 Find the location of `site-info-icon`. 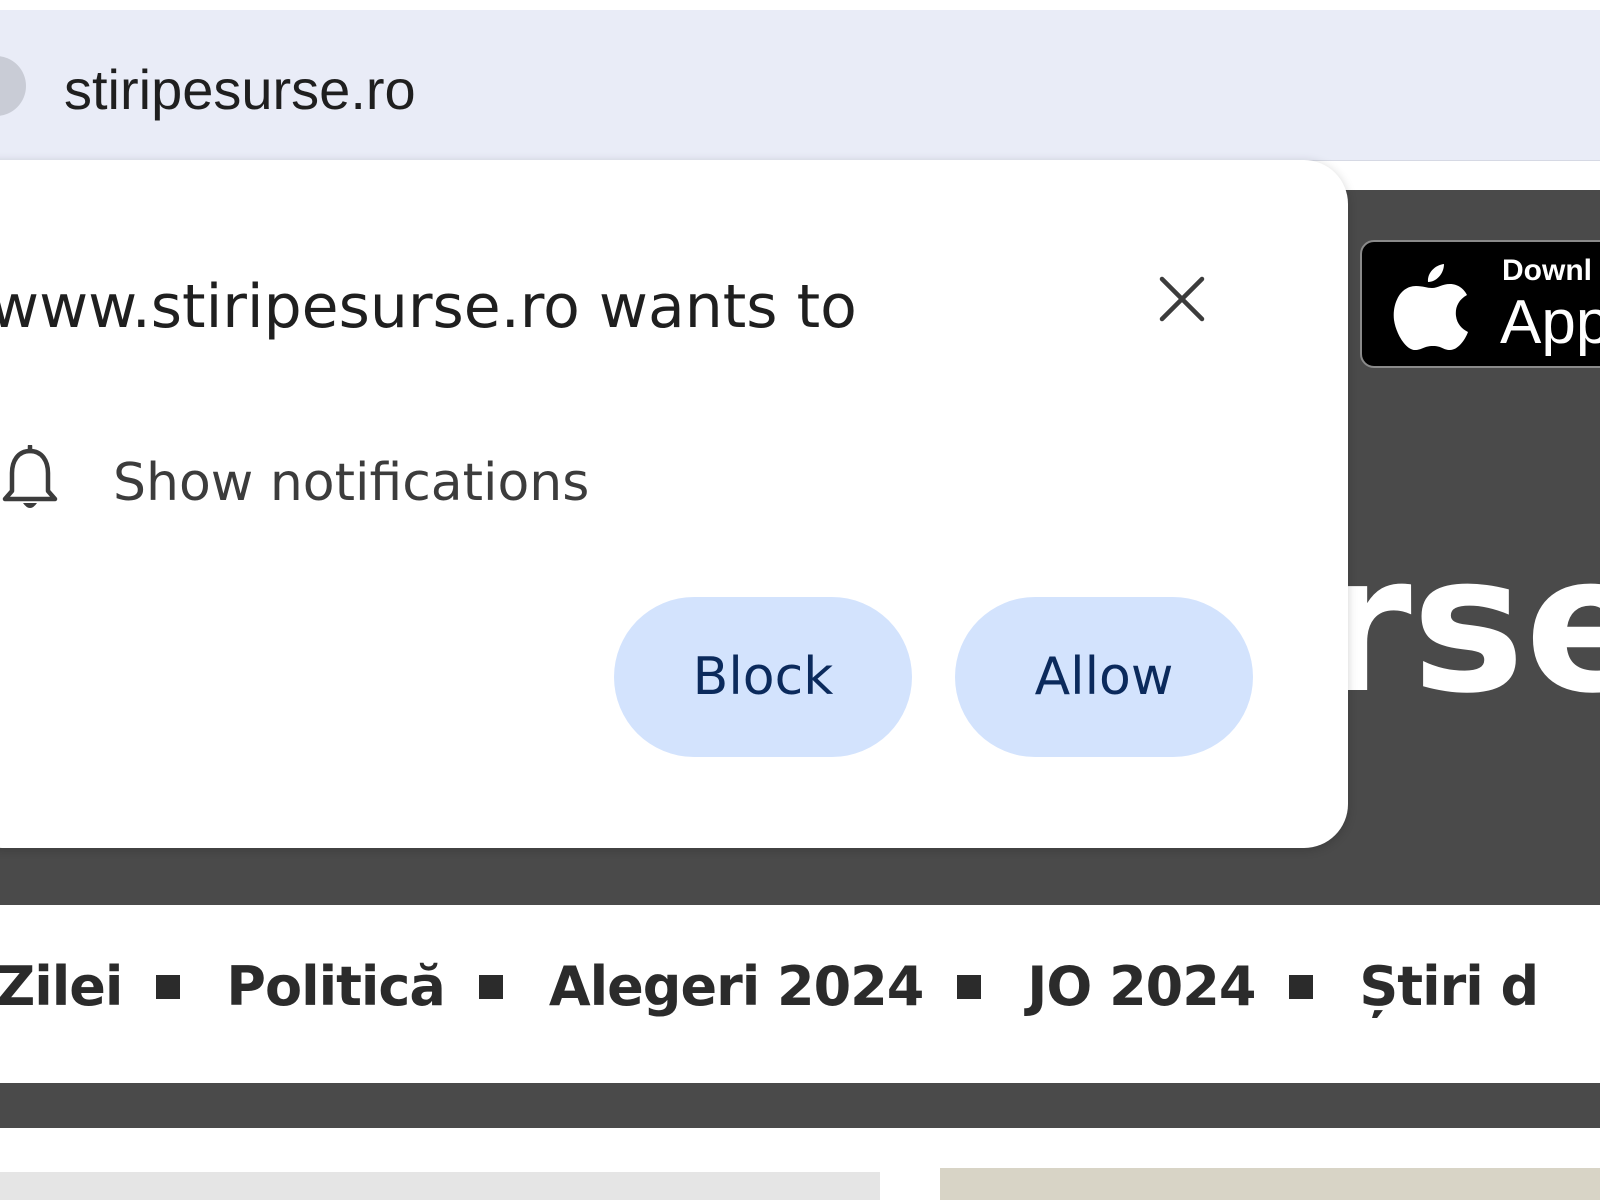

site-info-icon is located at coordinates (13, 86).